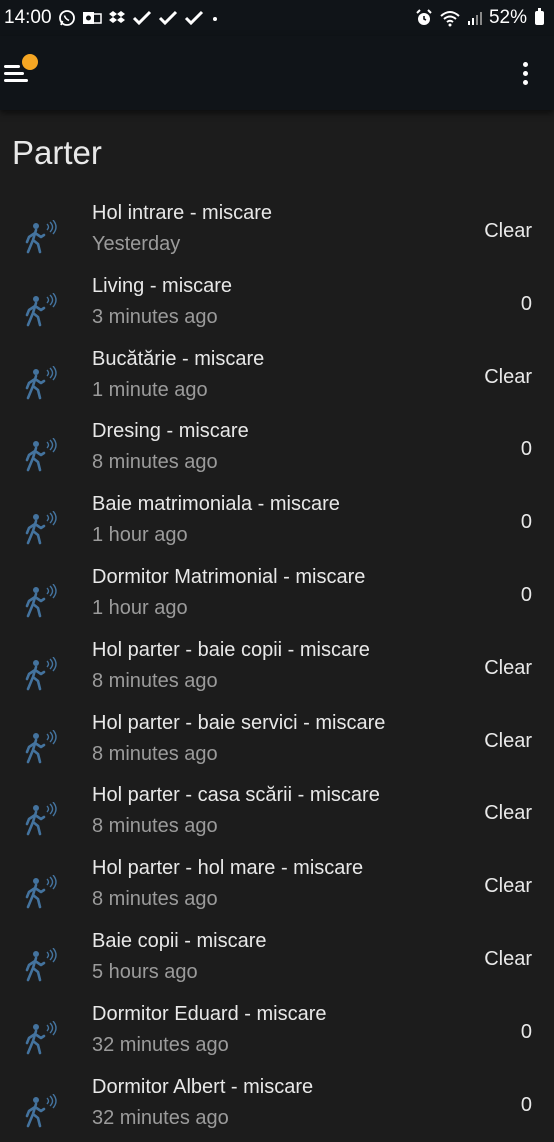 The image size is (554, 1142). Describe the element at coordinates (236, 795) in the screenshot. I see `entity-name: Hol parter - casa scării - miscare` at that location.